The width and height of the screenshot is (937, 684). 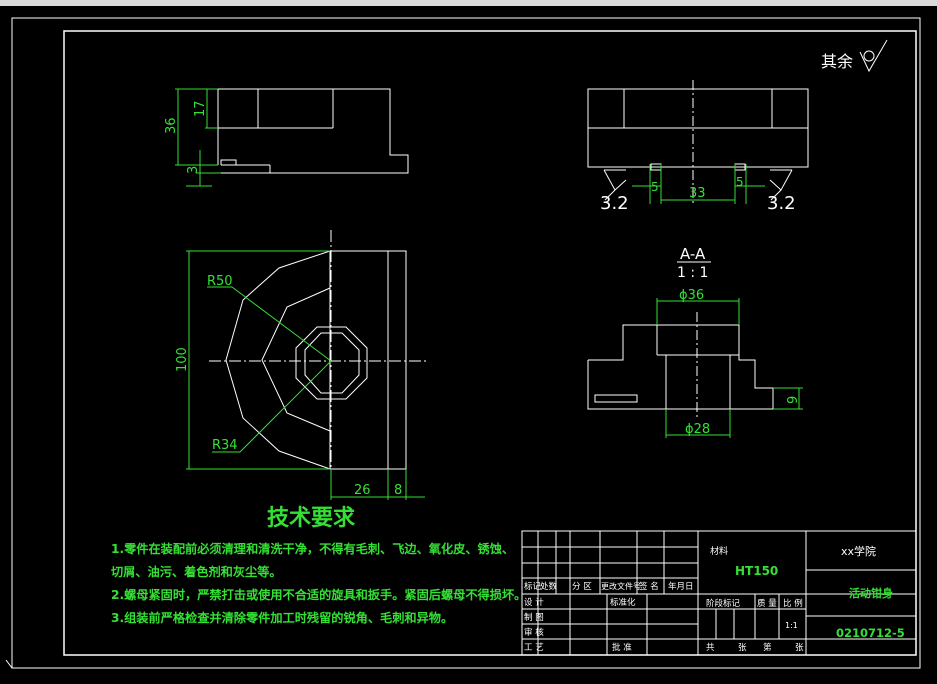 What do you see at coordinates (534, 617) in the screenshot?
I see `tb-row-draw: 制 图` at bounding box center [534, 617].